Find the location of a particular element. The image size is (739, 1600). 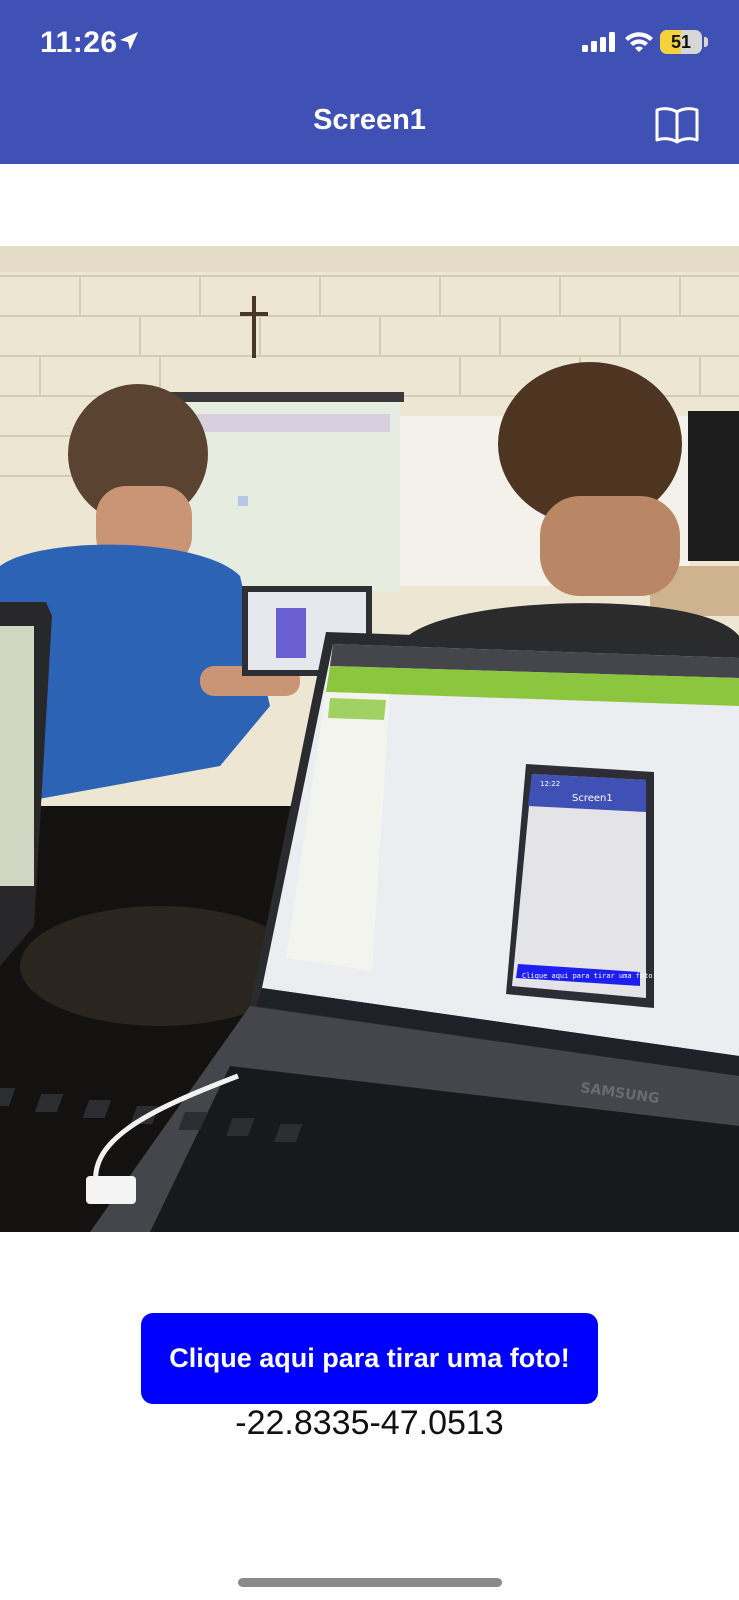

page-title: Screen1 is located at coordinates (369, 120).